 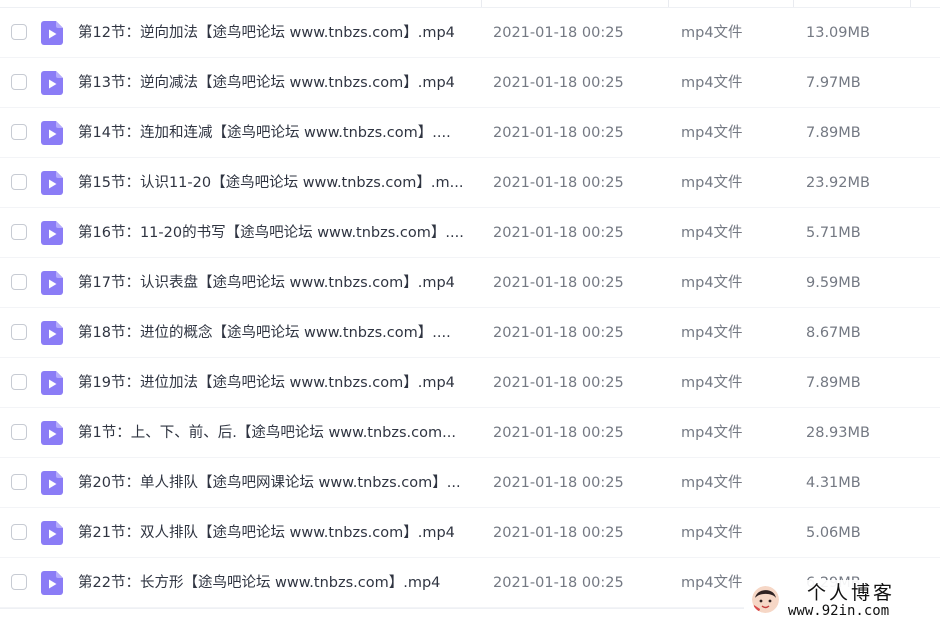 I want to click on file-size: 5.06MB, so click(x=833, y=533).